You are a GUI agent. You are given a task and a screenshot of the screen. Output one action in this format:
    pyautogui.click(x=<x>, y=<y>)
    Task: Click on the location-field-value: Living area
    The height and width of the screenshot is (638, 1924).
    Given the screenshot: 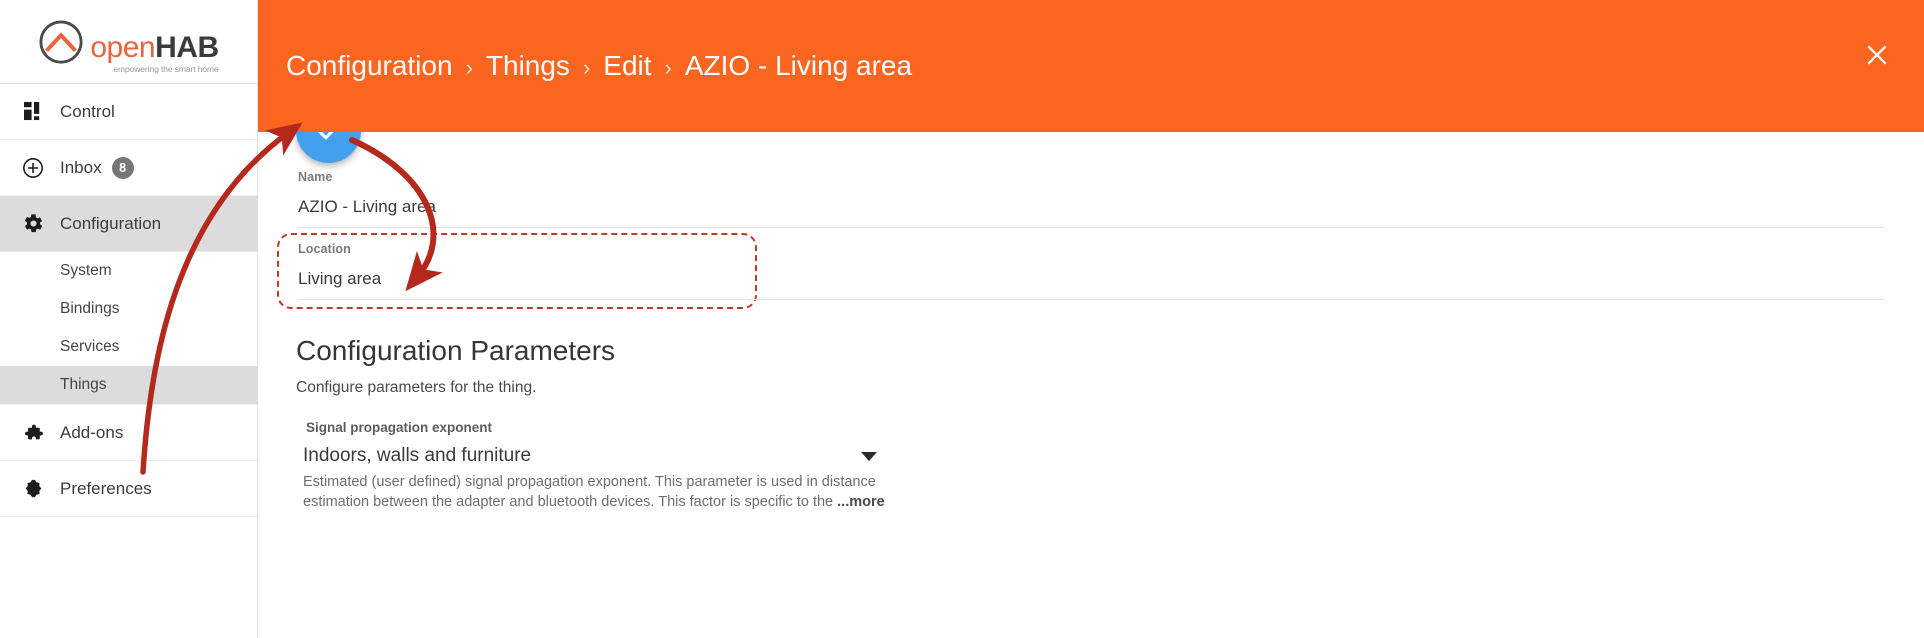 What is the action you would take?
    pyautogui.click(x=1091, y=272)
    